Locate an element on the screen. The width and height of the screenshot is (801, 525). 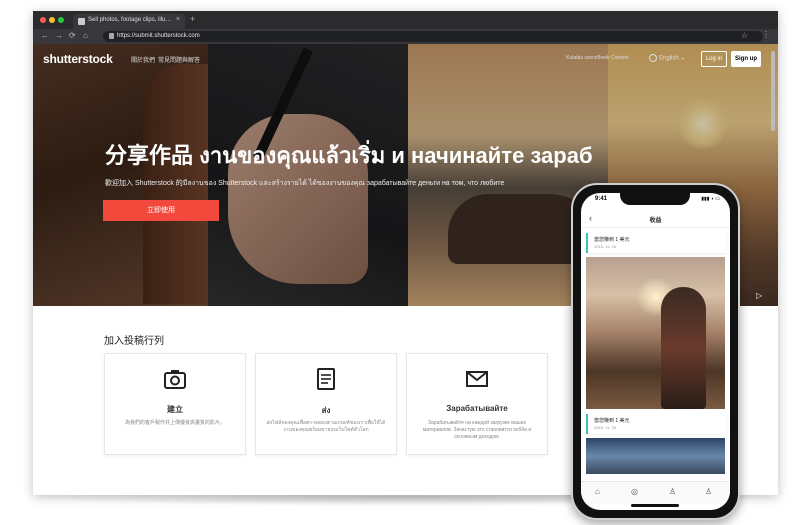
play-icon: ▷ is located at coordinates (759, 295).